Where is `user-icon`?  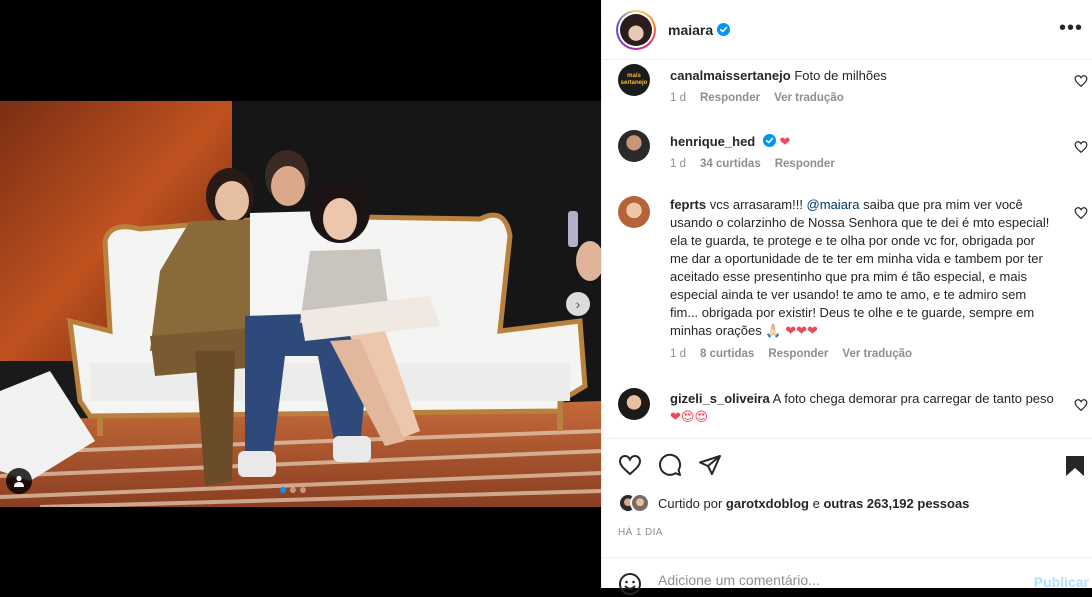 user-icon is located at coordinates (19, 481).